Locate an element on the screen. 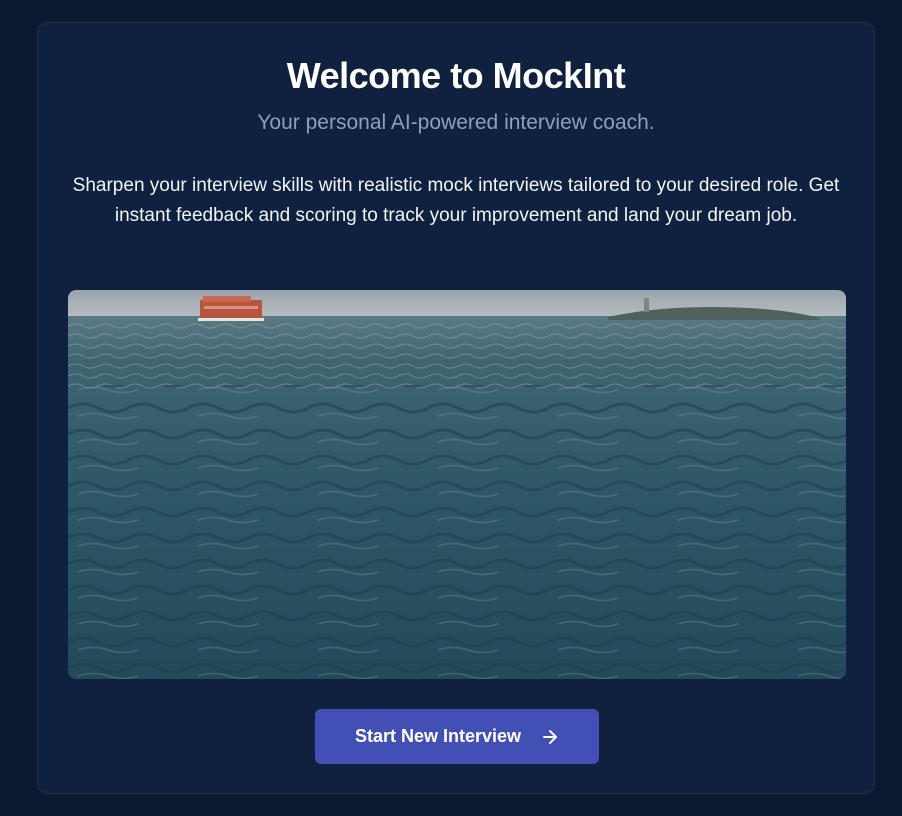  start-button-label: Start New Interview is located at coordinates (438, 736).